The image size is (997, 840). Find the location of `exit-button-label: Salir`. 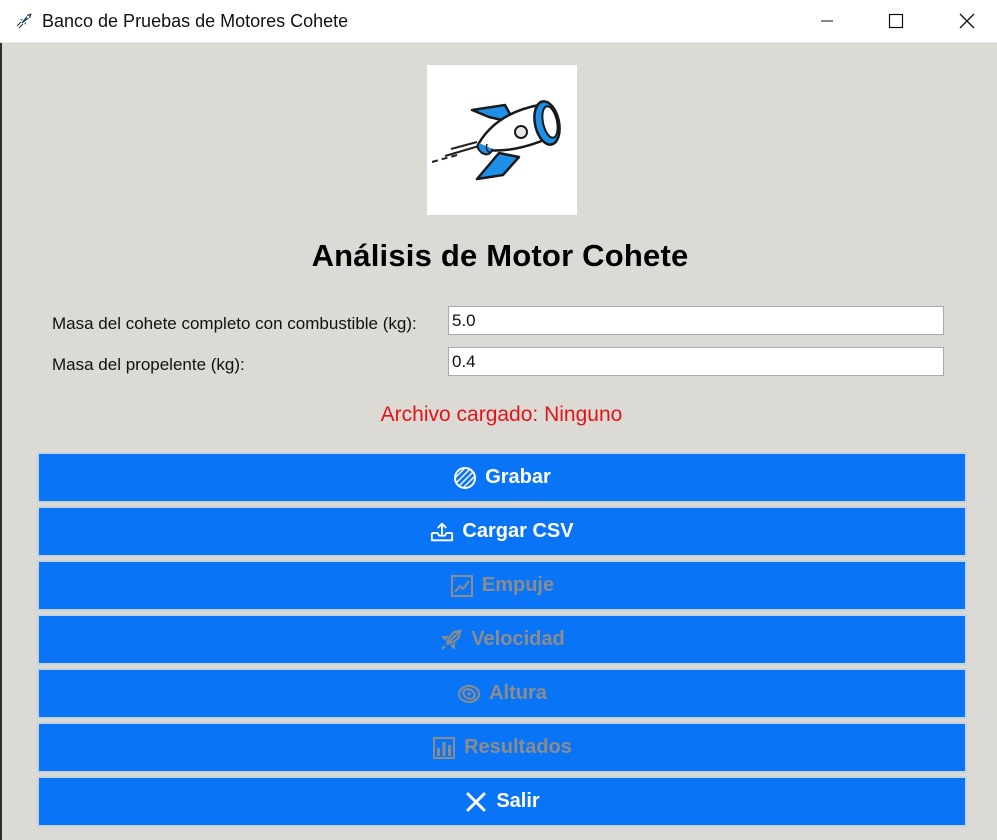

exit-button-label: Salir is located at coordinates (518, 801).